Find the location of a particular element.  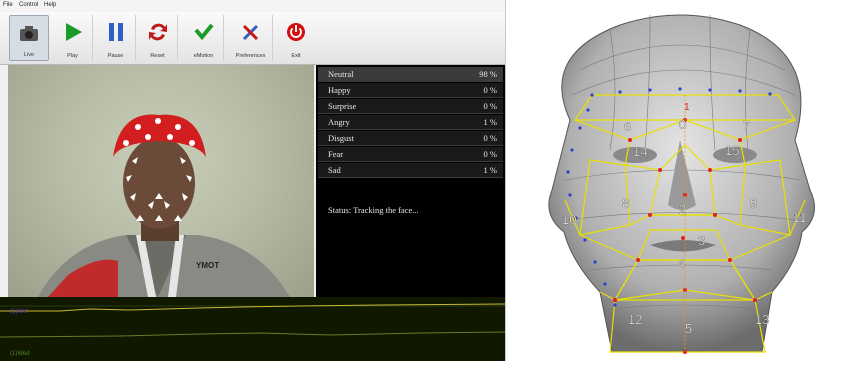

region-label-0: 0 is located at coordinates (682, 124).